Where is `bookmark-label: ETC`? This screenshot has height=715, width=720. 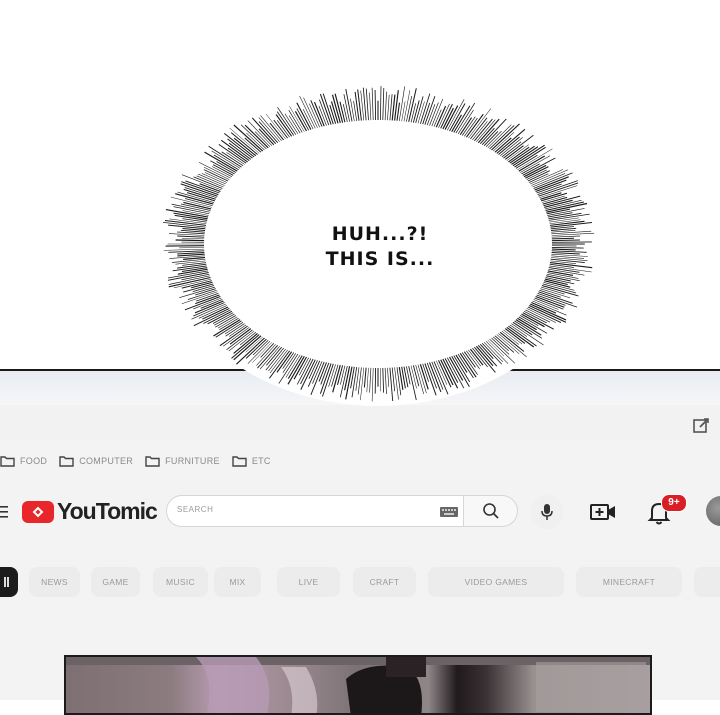
bookmark-label: ETC is located at coordinates (261, 461).